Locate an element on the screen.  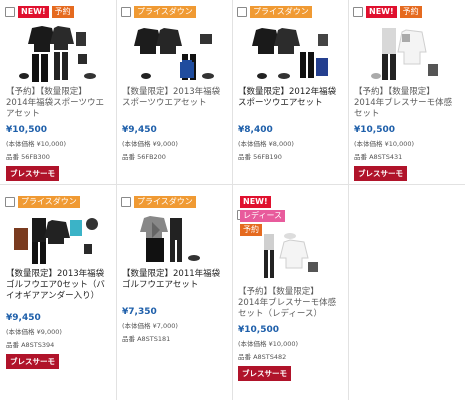
list-price: (本体価格 ¥8,000) is located at coordinates (266, 144).